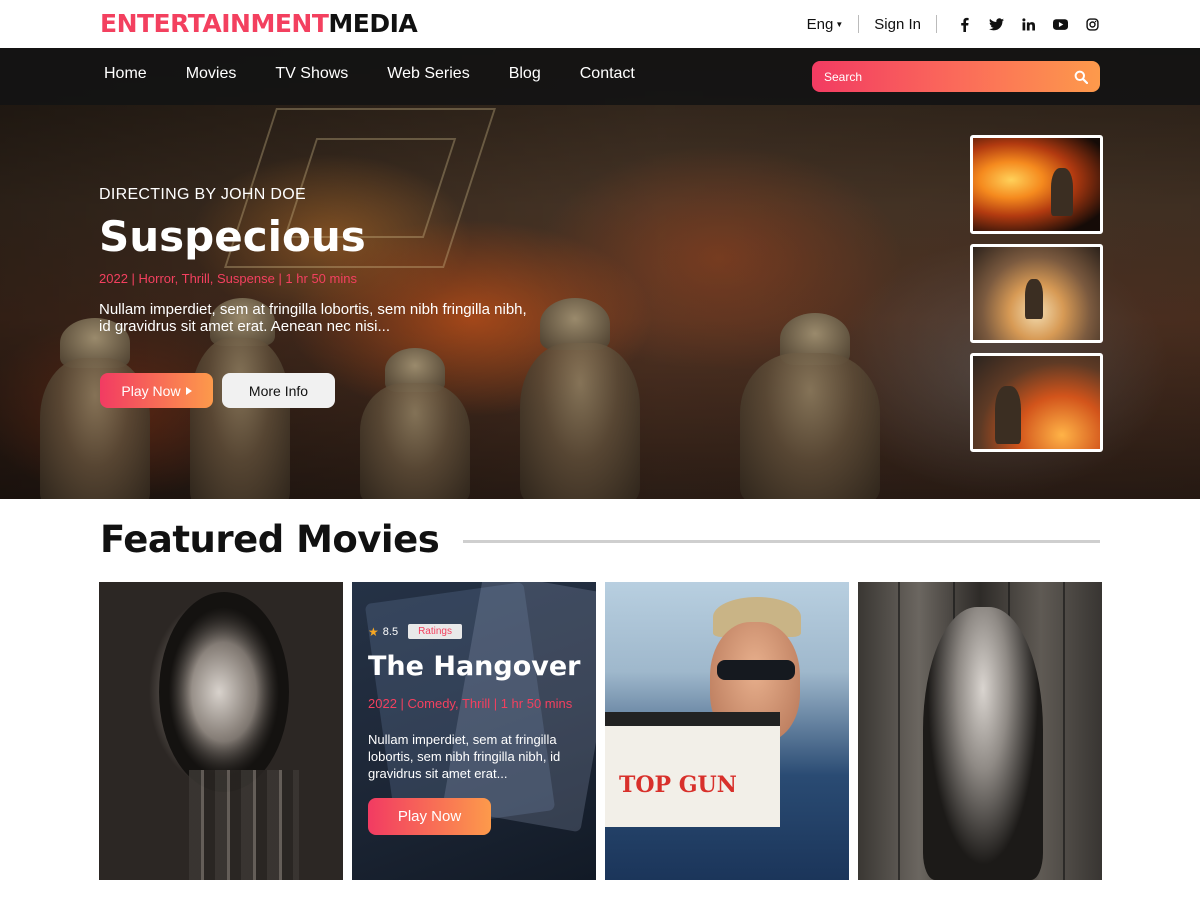 This screenshot has height=900, width=1200. I want to click on brand-logo: ENTERTAINMENTMEDIA, so click(259, 23).